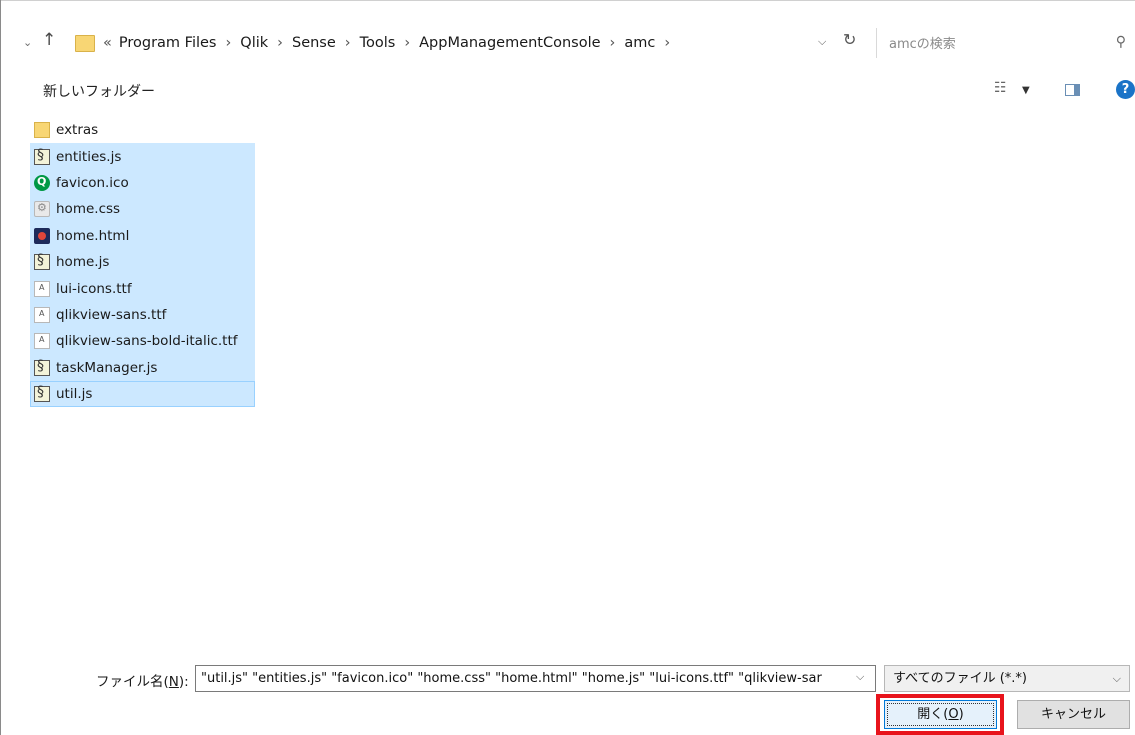  What do you see at coordinates (1072, 90) in the screenshot?
I see `preview-pane-icon` at bounding box center [1072, 90].